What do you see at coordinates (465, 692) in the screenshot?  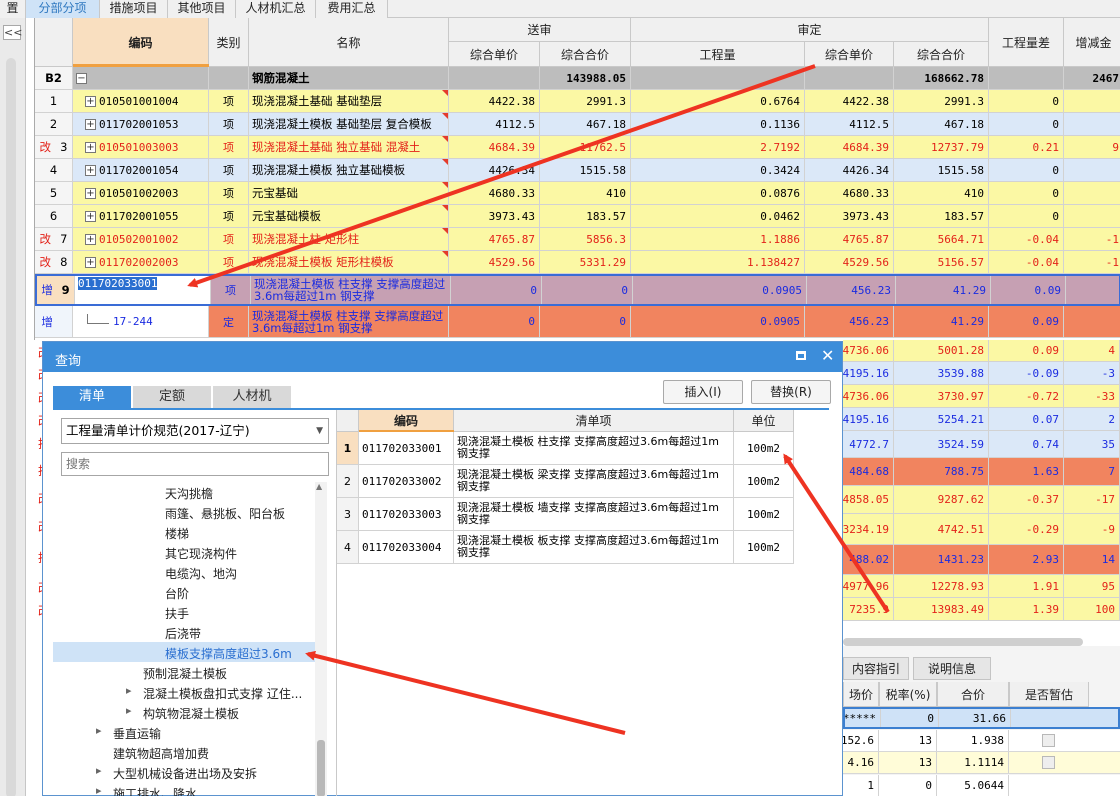 I see `arrow-to-tree-node` at bounding box center [465, 692].